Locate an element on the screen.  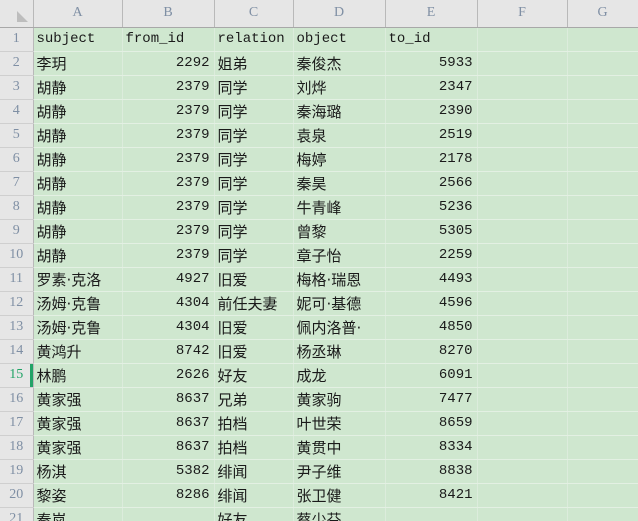
cell-f1 is located at coordinates (522, 39).